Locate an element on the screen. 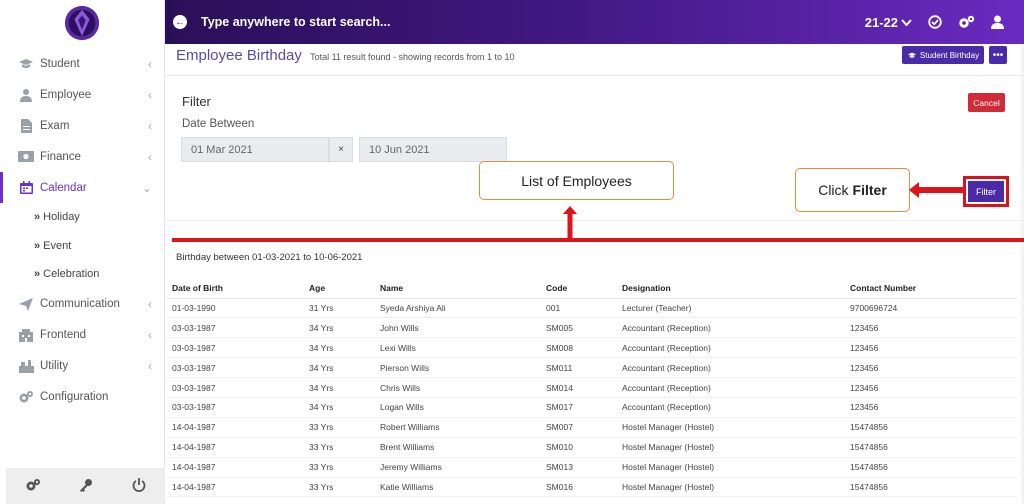 The height and width of the screenshot is (504, 1024). cancel-button: Cancel is located at coordinates (986, 102).